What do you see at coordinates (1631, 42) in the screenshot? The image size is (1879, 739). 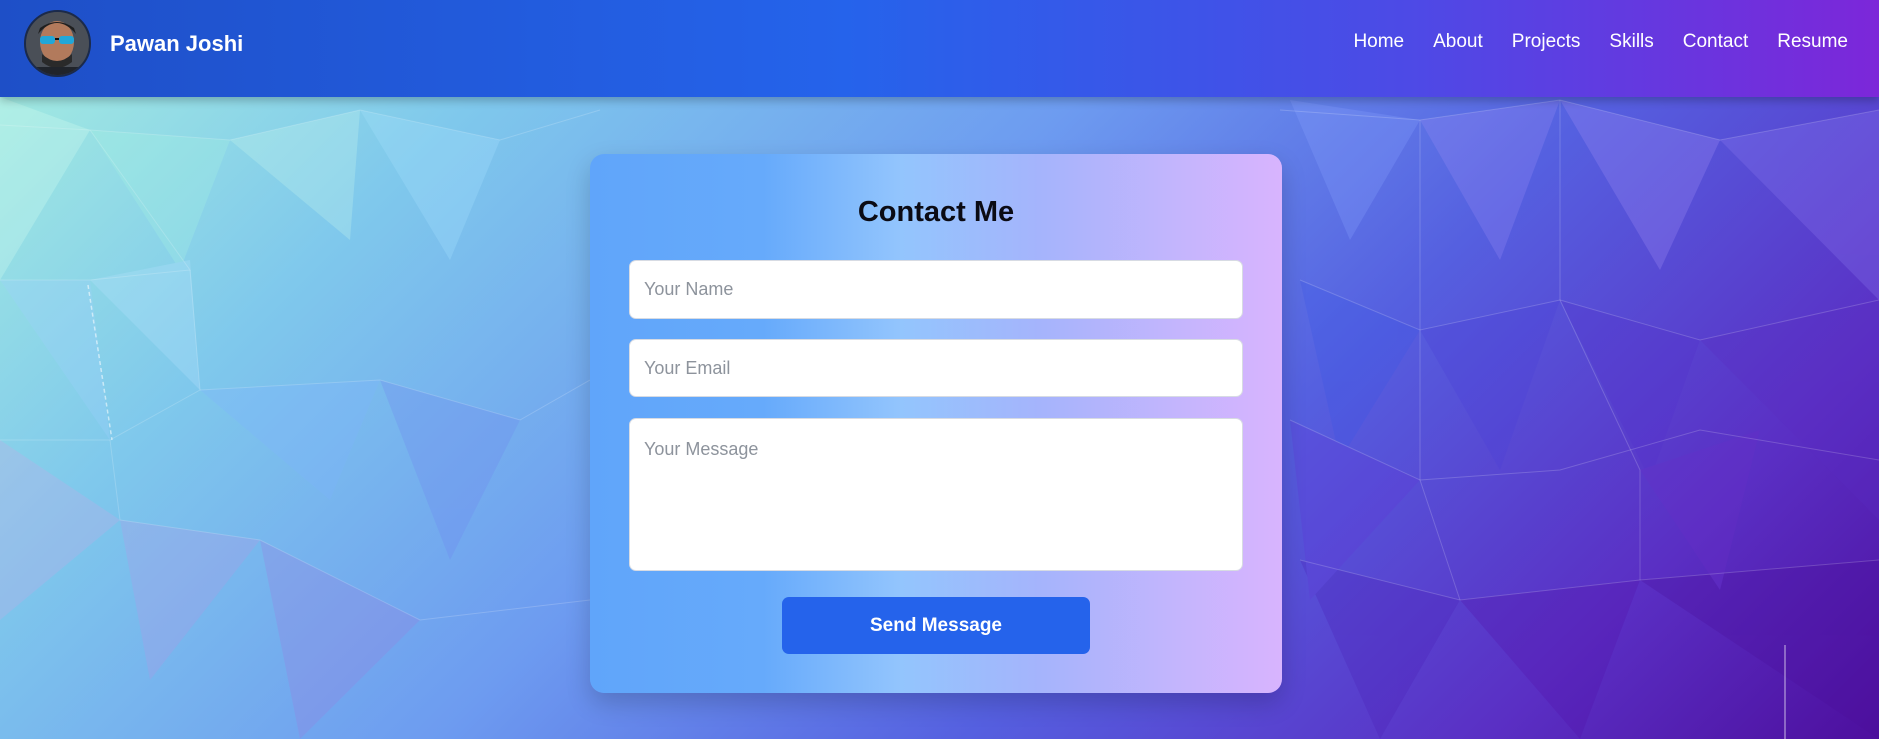 I see `nav-link-skills: Skills` at bounding box center [1631, 42].